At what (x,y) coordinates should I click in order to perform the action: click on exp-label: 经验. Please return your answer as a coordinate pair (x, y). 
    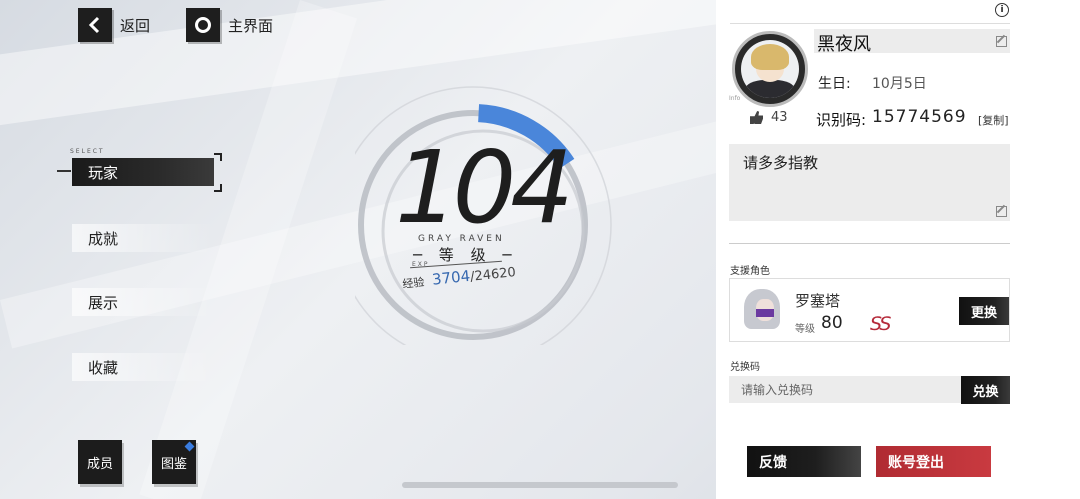
    Looking at the image, I should click on (413, 283).